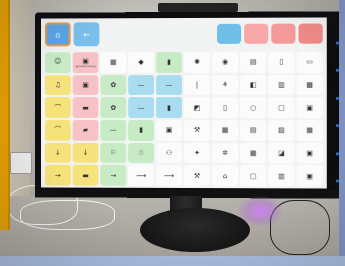 The image size is (345, 266). I want to click on top-right-tiles, so click(270, 33).